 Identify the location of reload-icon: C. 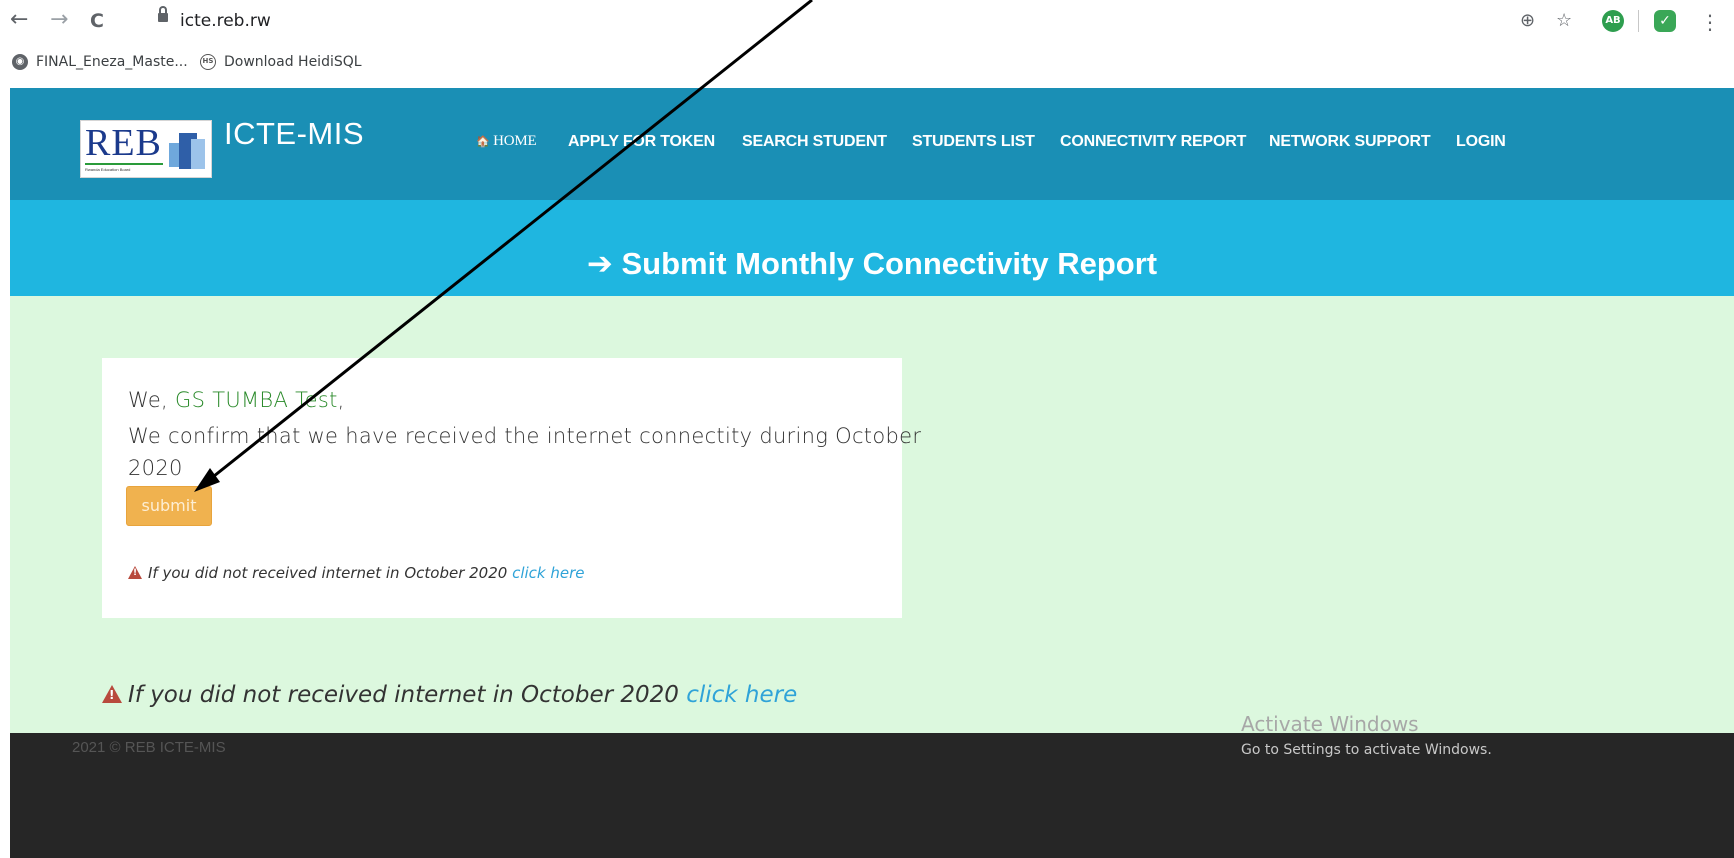
(97, 21).